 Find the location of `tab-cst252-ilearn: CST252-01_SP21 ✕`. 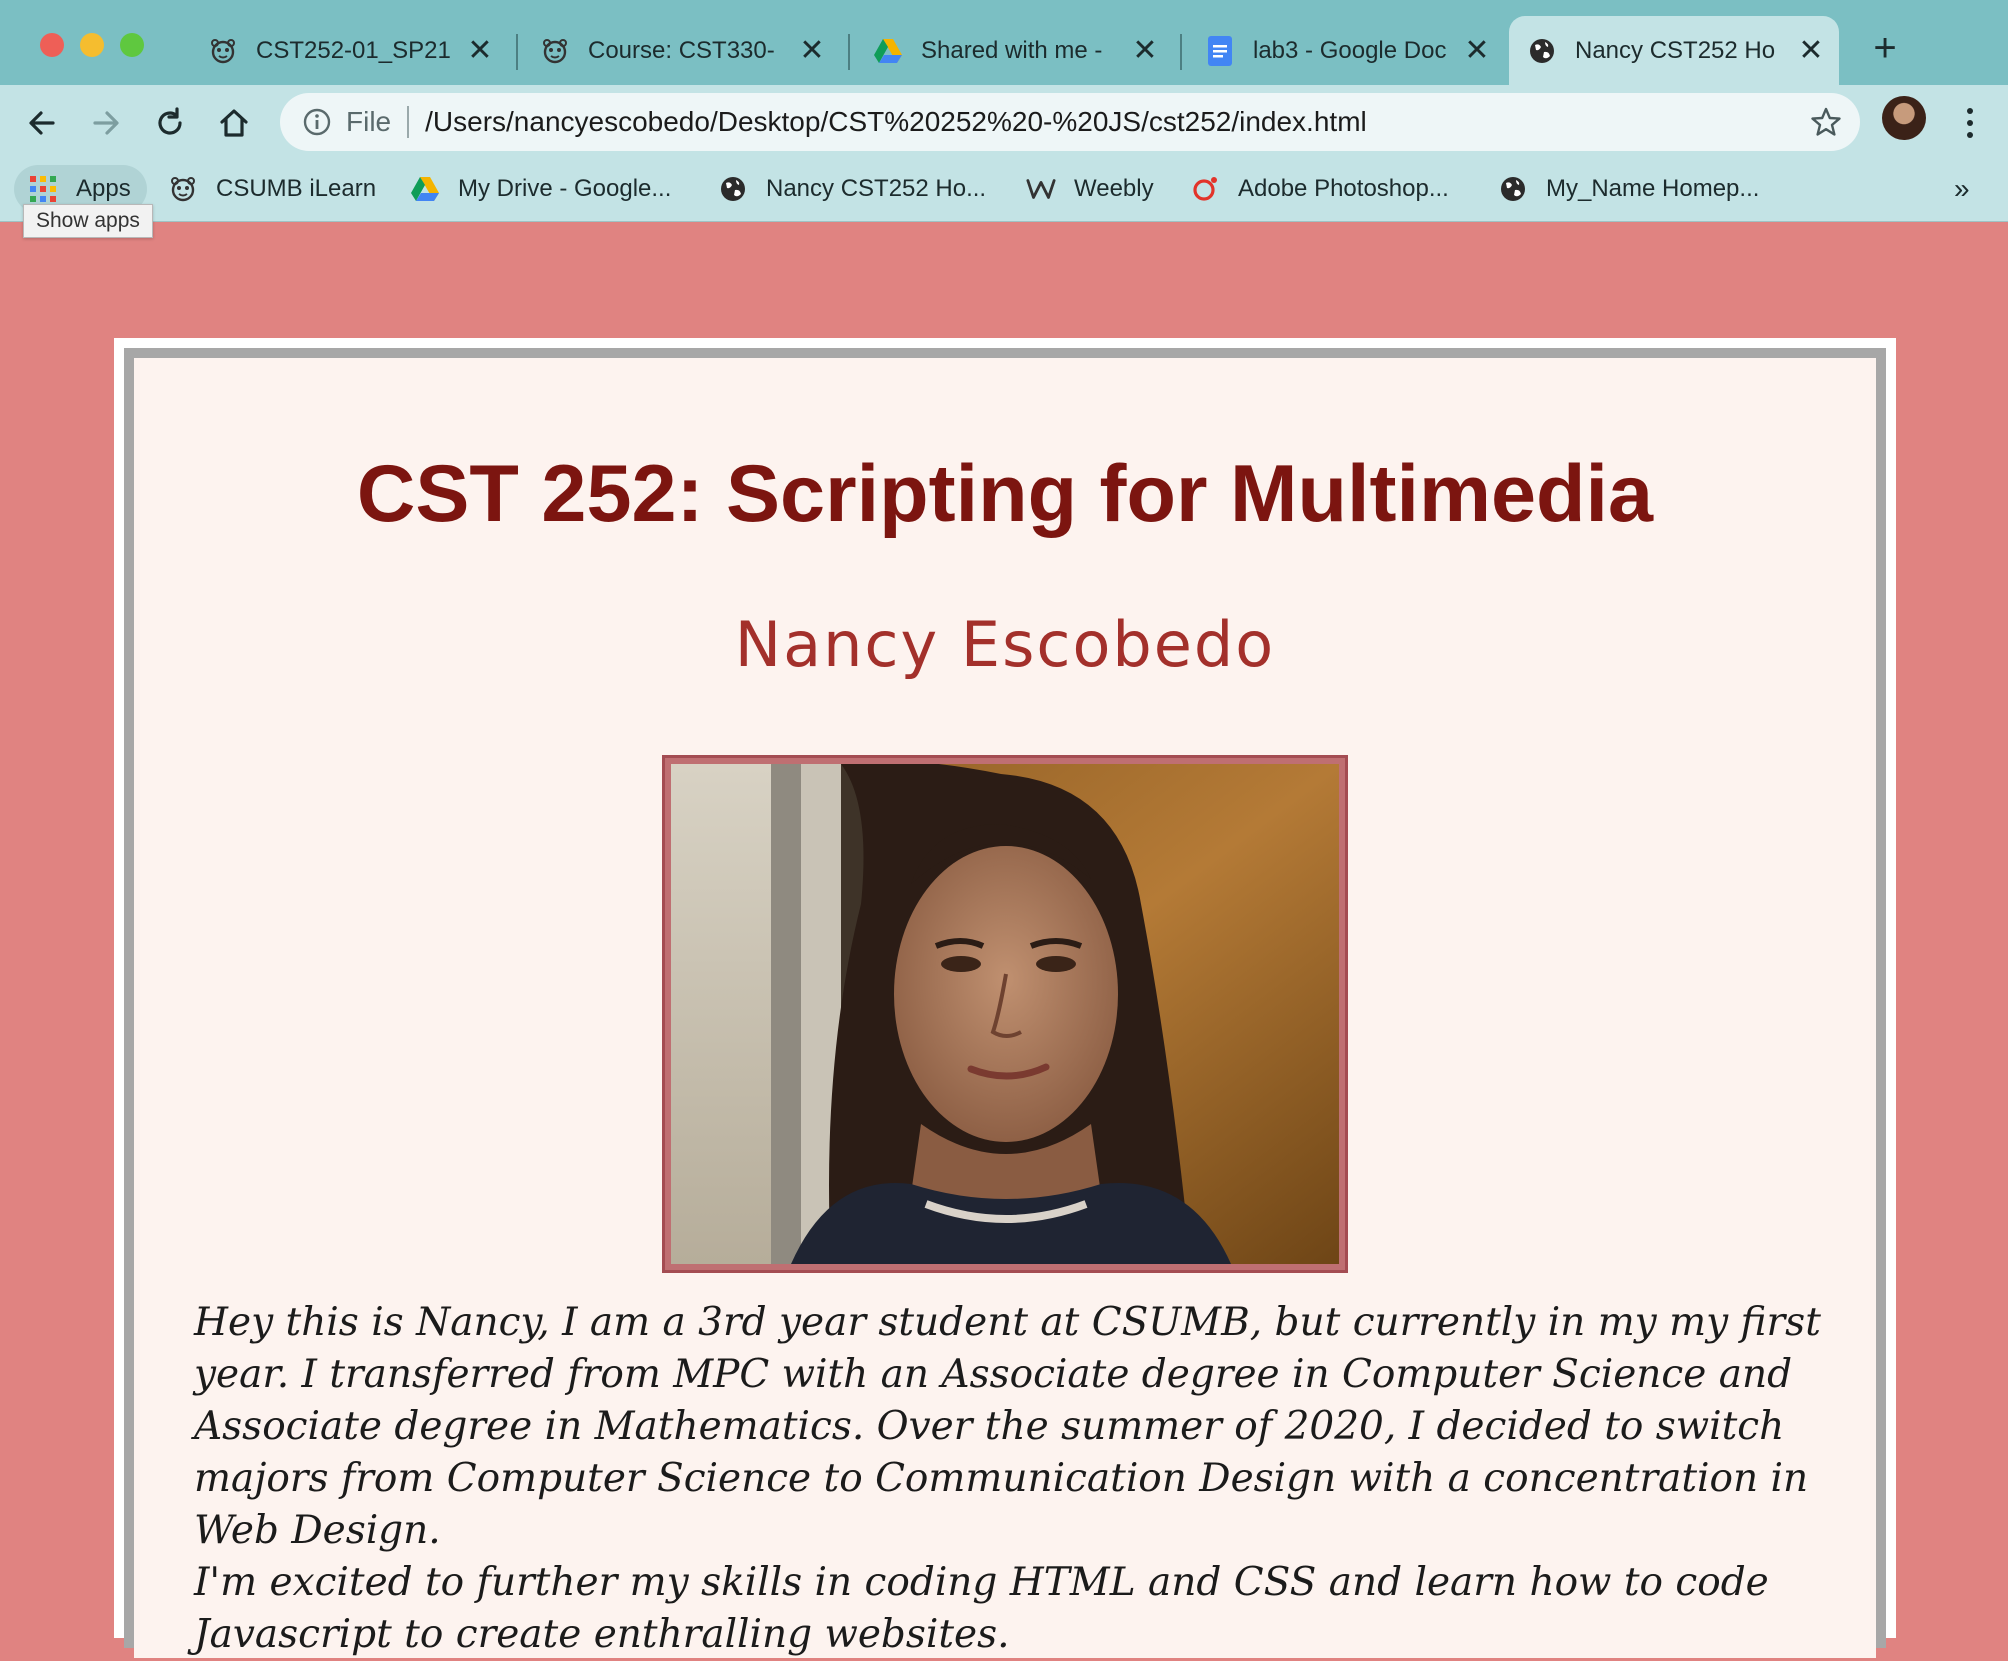

tab-cst252-ilearn: CST252-01_SP21 ✕ is located at coordinates (349, 50).